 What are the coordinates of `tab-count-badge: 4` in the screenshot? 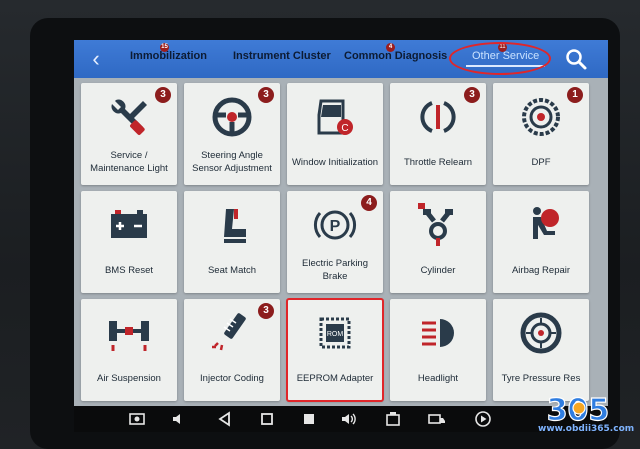 It's located at (390, 47).